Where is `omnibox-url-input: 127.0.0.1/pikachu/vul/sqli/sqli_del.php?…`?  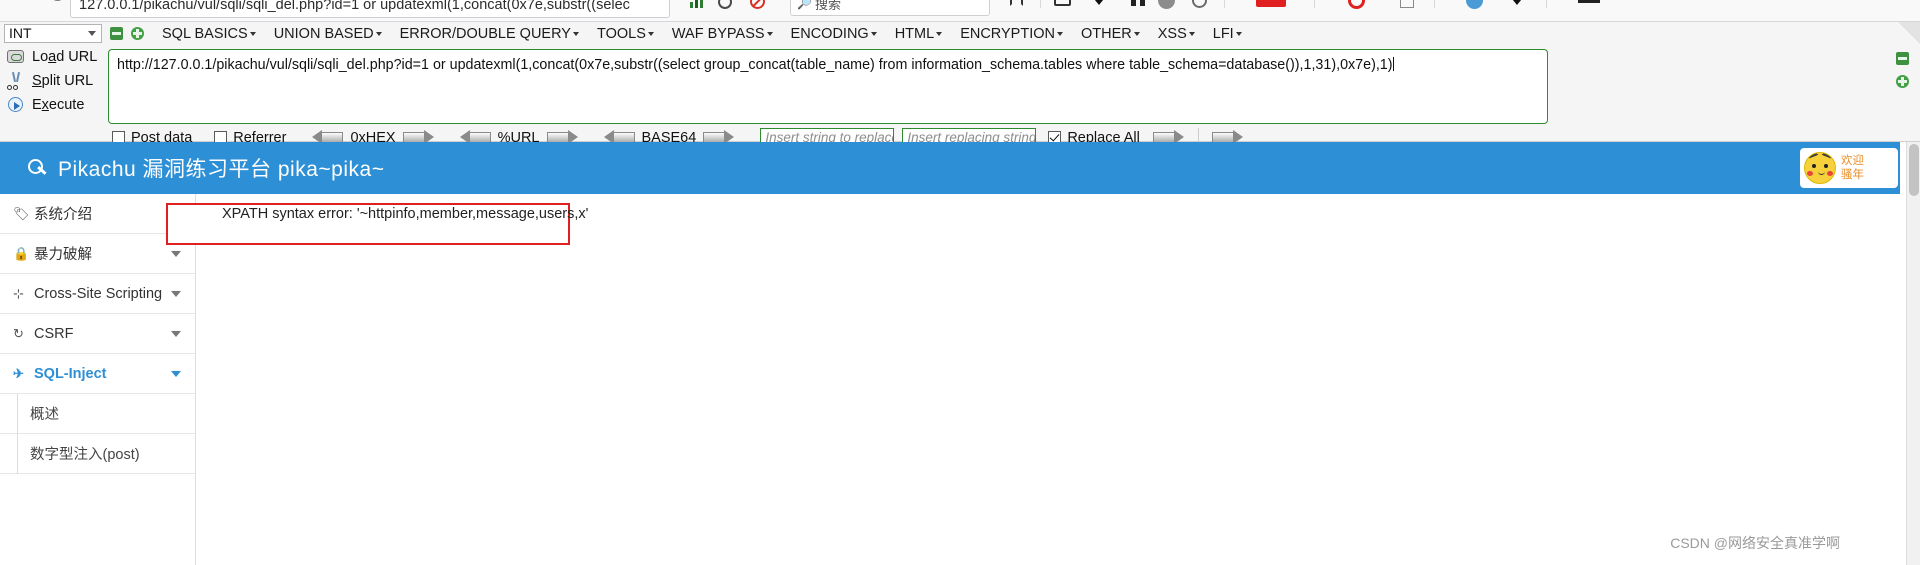 omnibox-url-input: 127.0.0.1/pikachu/vul/sqli/sqli_del.php?… is located at coordinates (370, 9).